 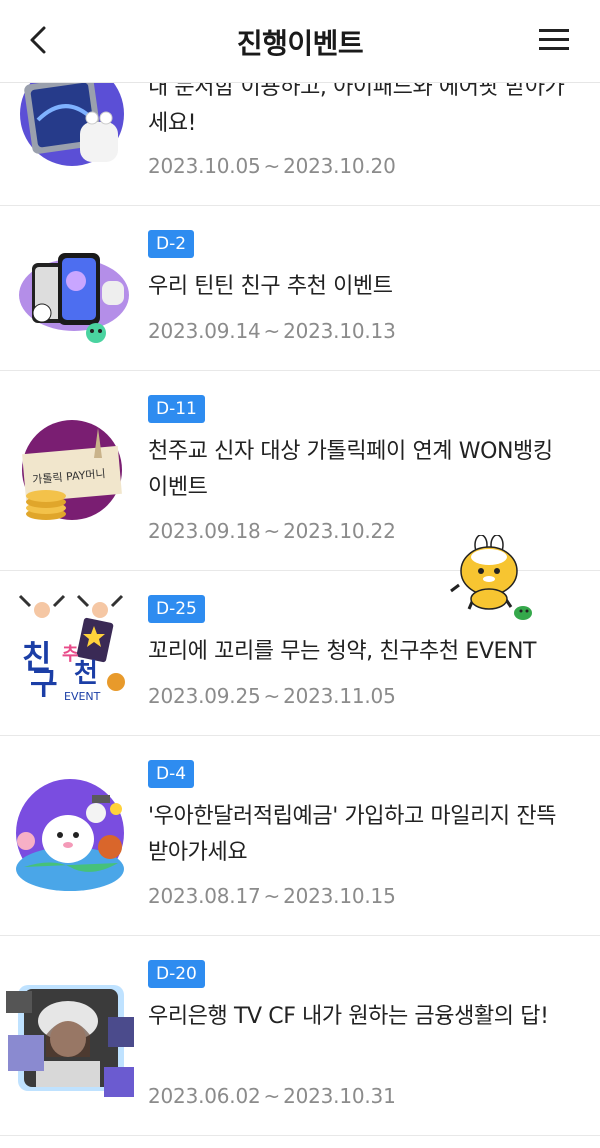 I want to click on end-date: 2023.10.15, so click(x=339, y=896).